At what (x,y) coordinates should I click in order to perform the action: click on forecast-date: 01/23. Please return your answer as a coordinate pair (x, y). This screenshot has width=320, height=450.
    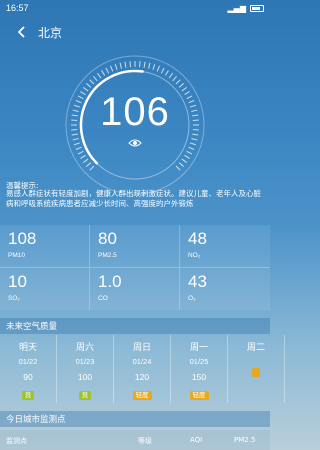
    Looking at the image, I should click on (85, 361).